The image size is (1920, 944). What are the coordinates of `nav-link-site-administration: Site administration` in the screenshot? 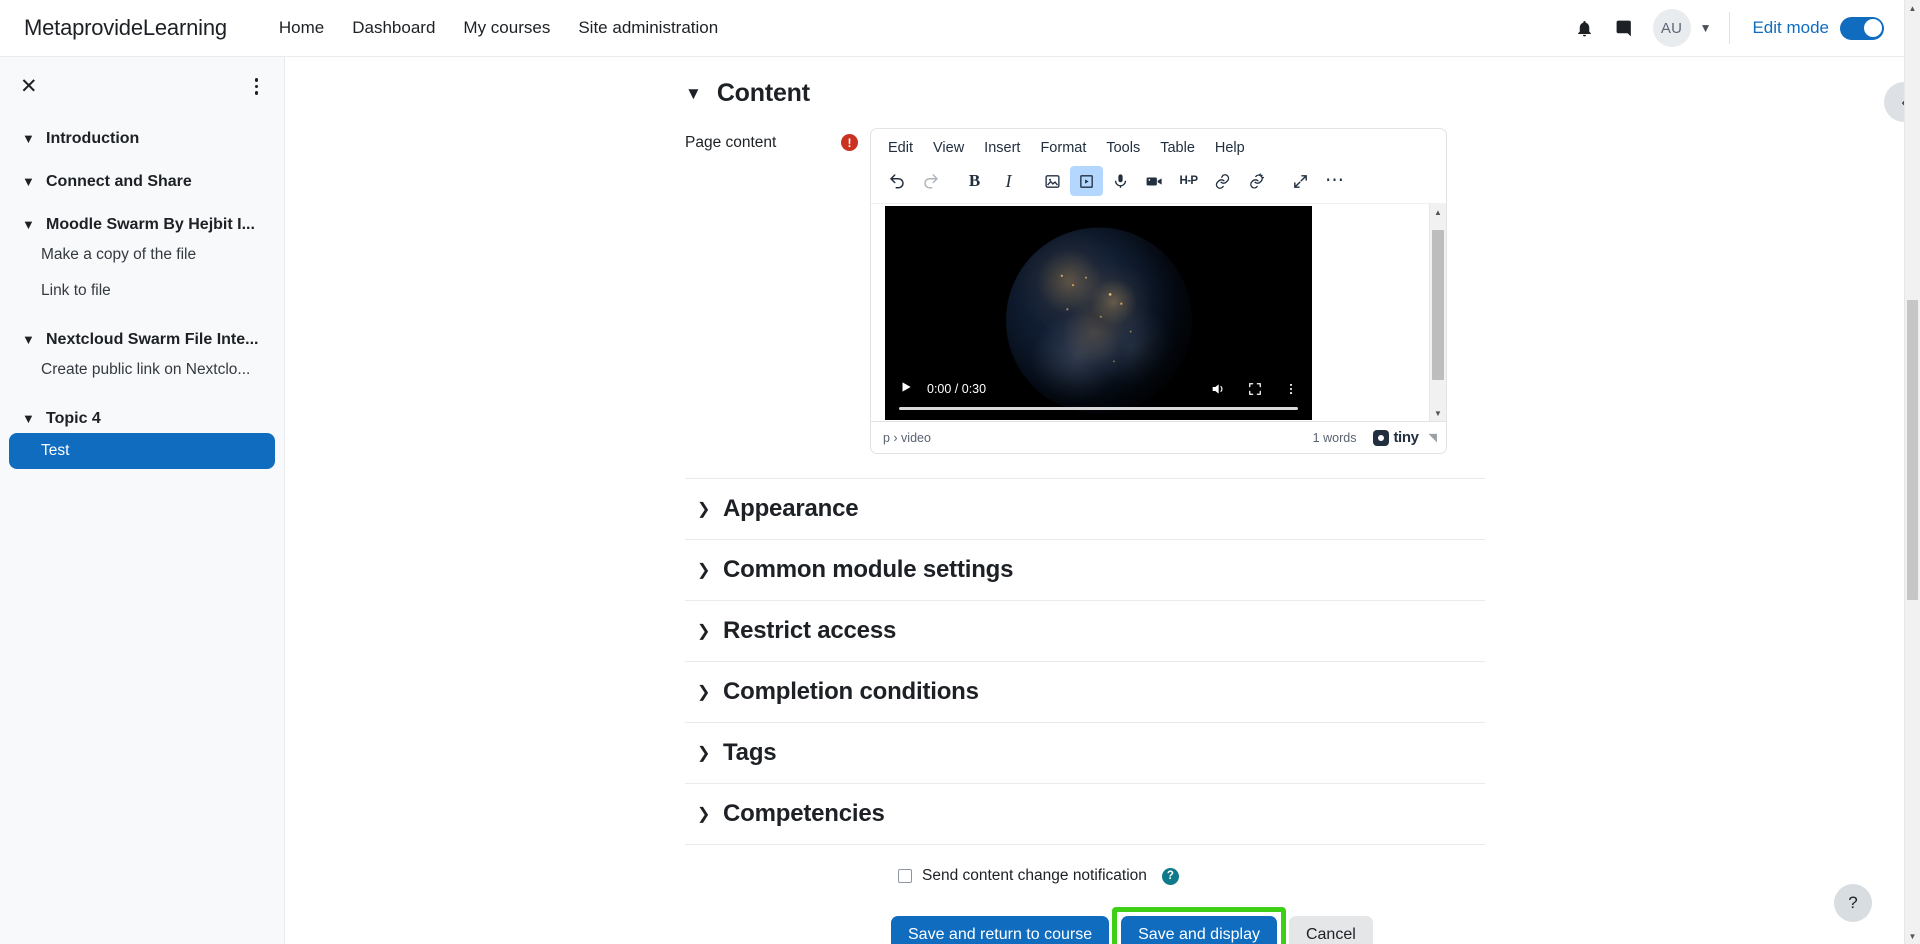 It's located at (648, 28).